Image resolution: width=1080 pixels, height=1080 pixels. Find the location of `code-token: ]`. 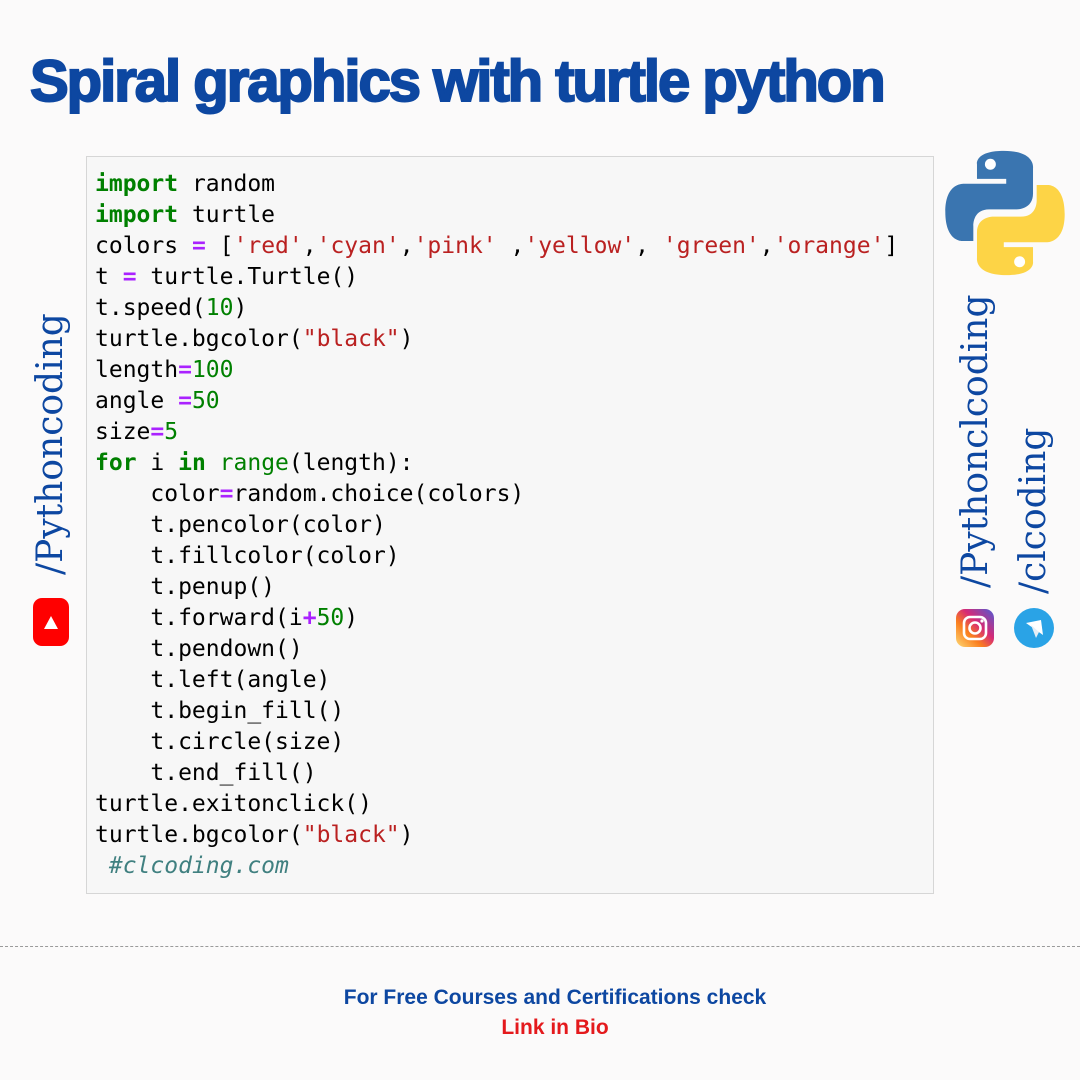

code-token: ] is located at coordinates (891, 246).